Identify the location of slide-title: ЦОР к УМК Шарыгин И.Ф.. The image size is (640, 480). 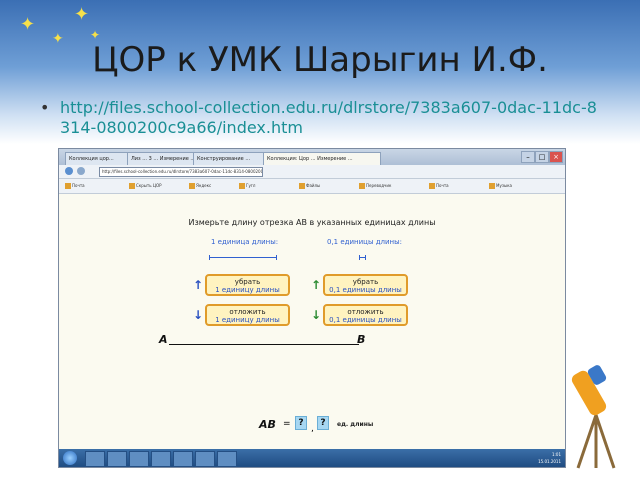
(320, 60).